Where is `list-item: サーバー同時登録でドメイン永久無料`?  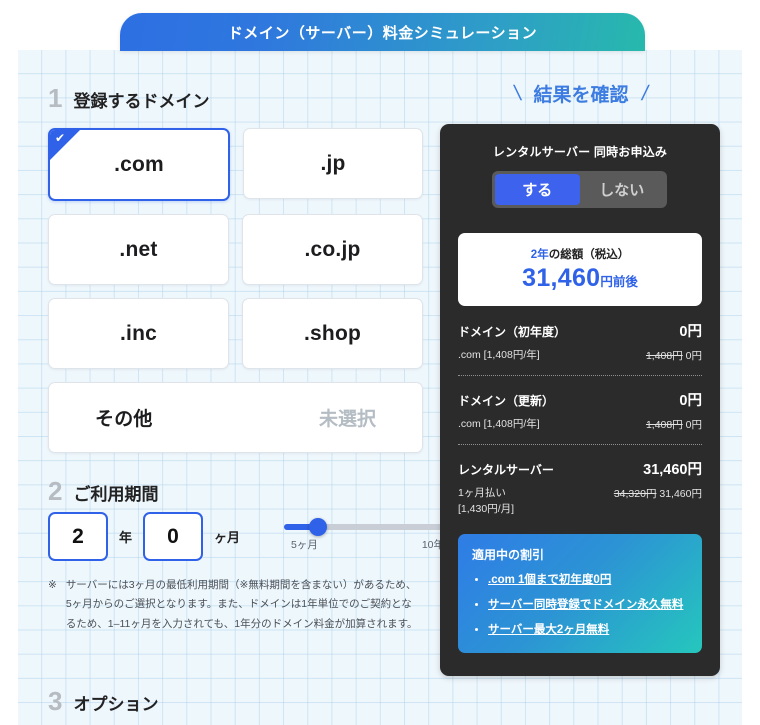 list-item: サーバー同時登録でドメイン永久無料 is located at coordinates (588, 606).